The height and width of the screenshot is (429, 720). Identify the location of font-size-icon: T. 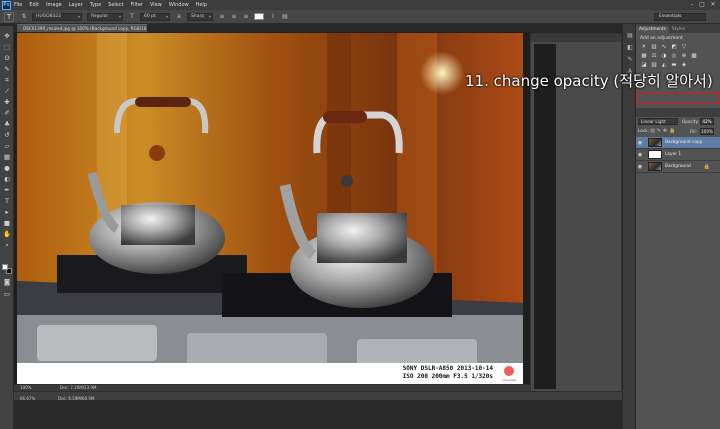
(132, 16).